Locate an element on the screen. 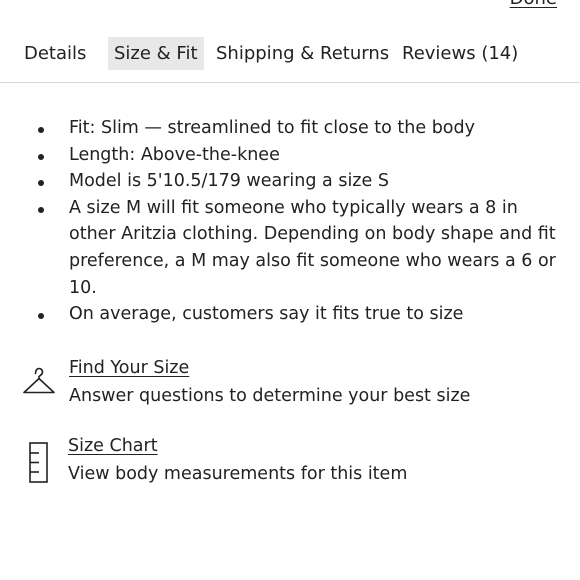 This screenshot has width=580, height=580. tab-shipping-returns: Shipping & Returns is located at coordinates (302, 53).